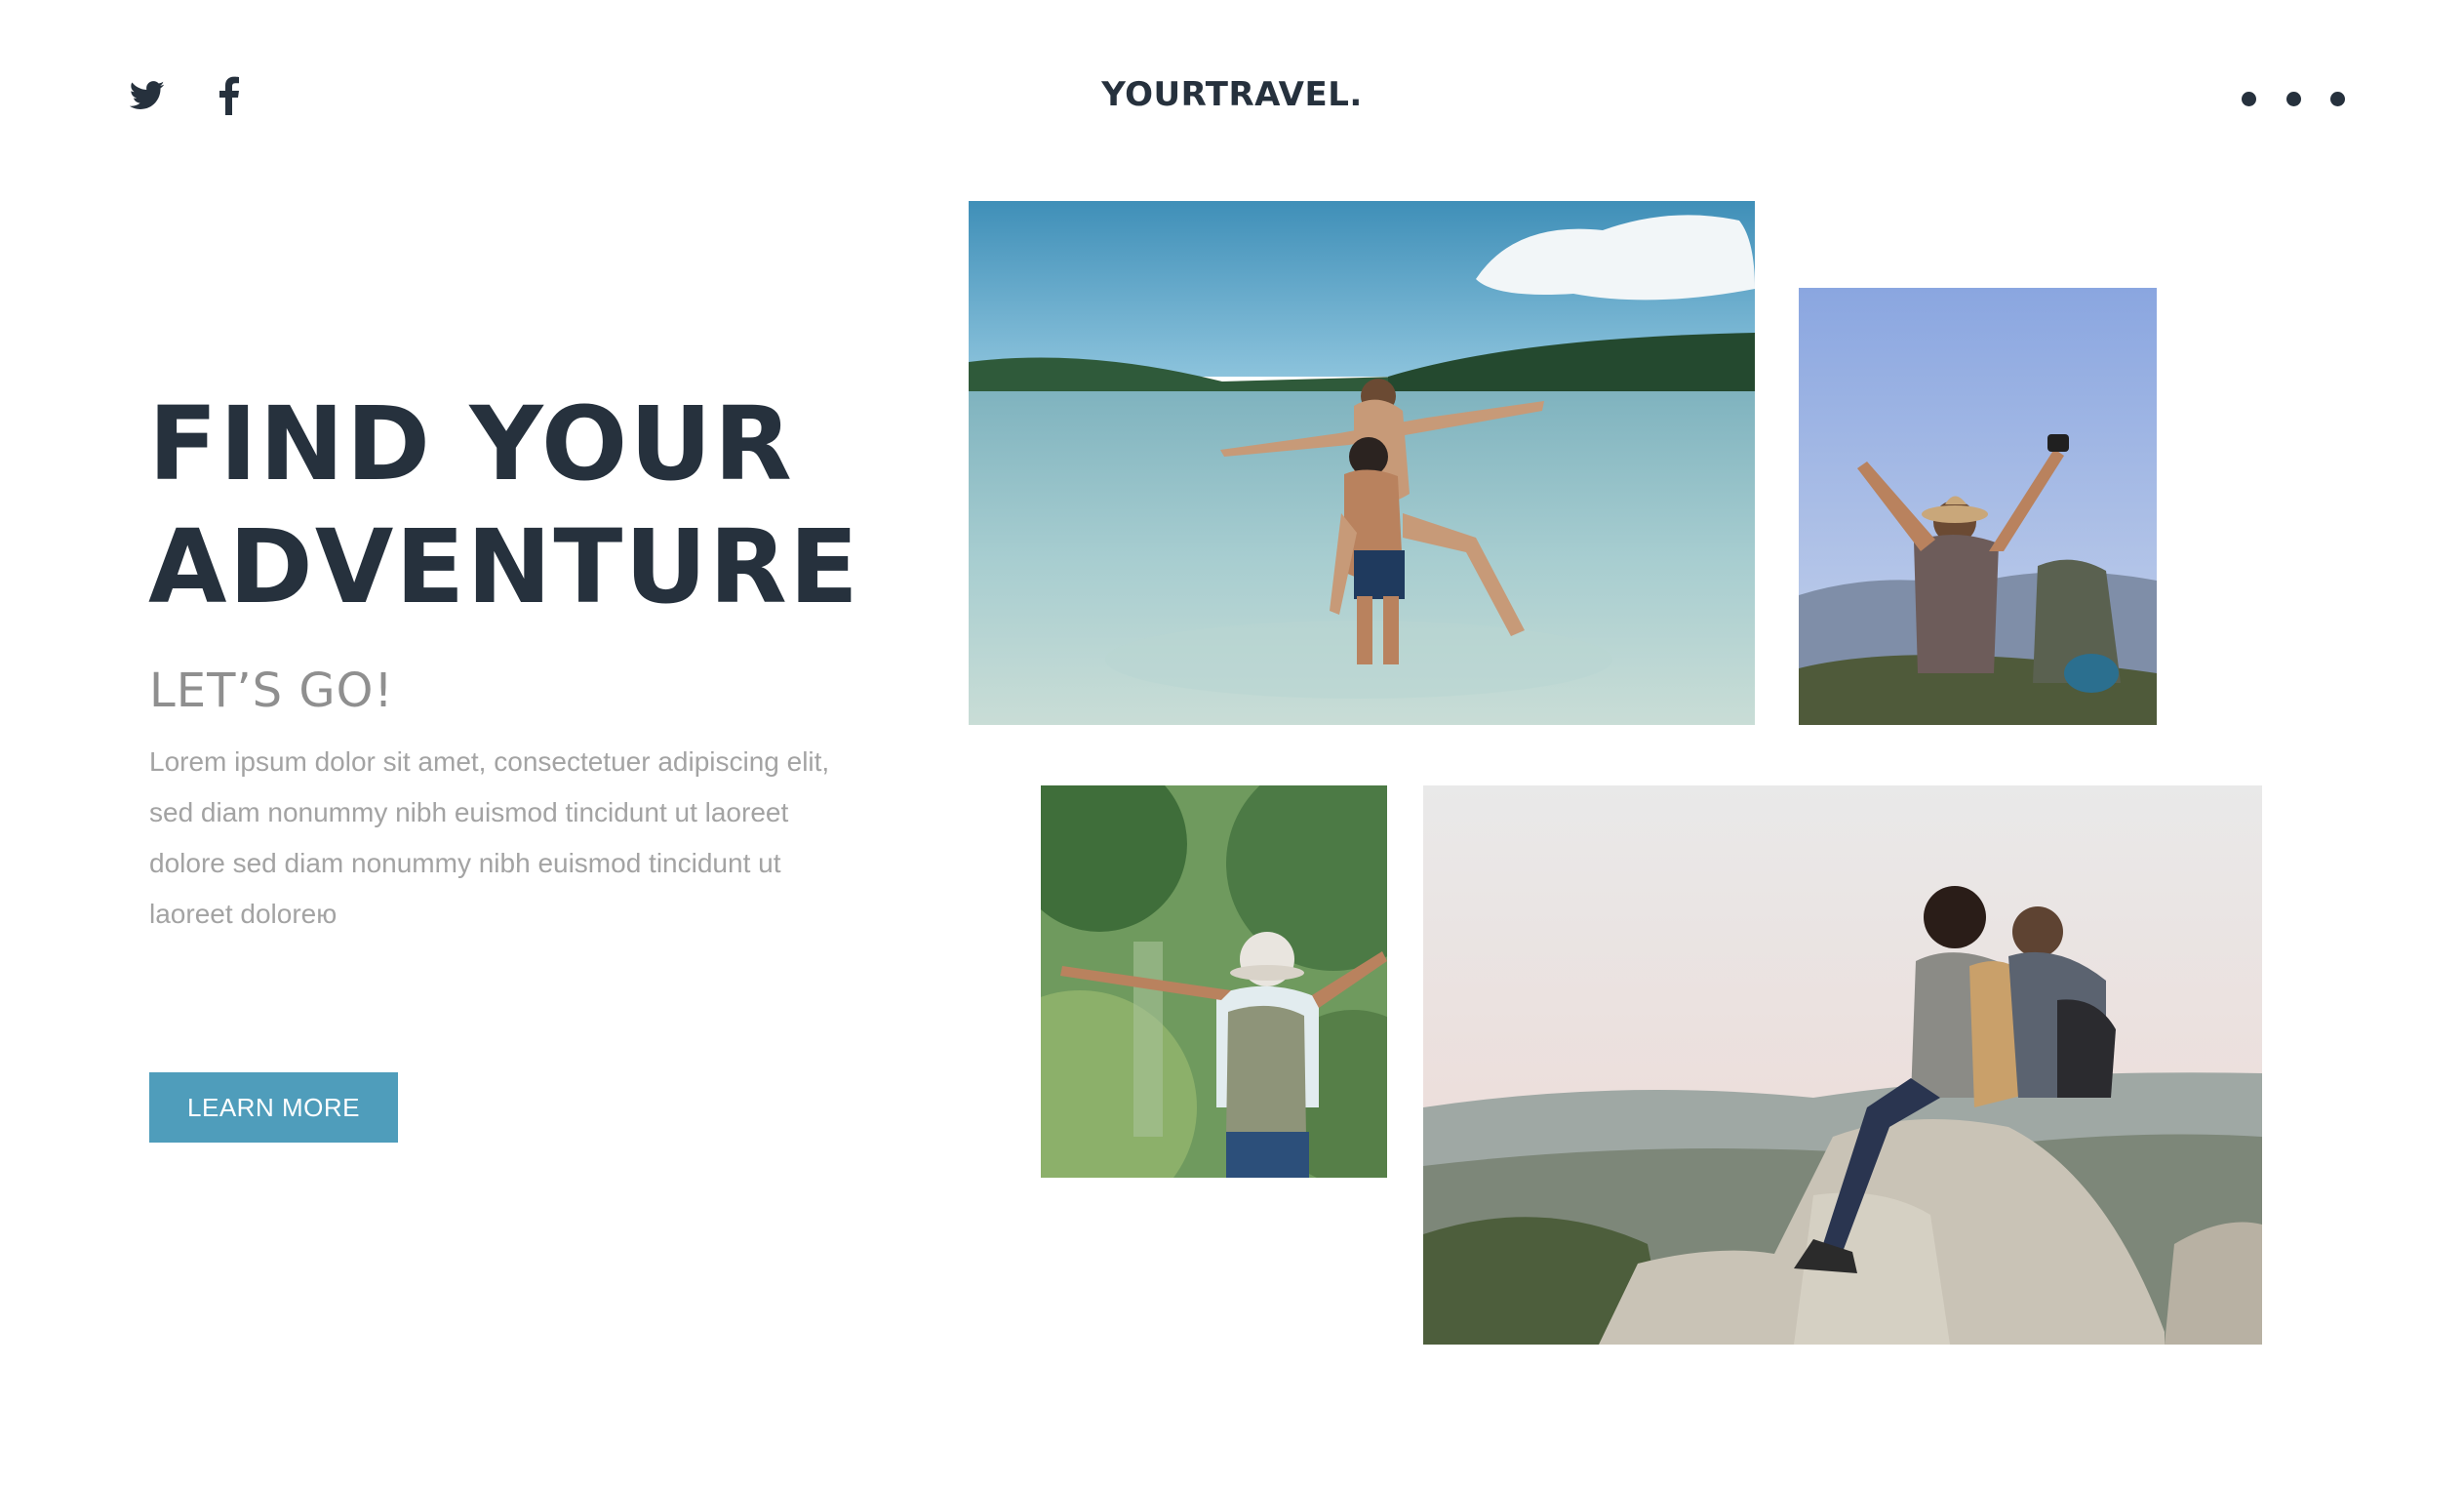  Describe the element at coordinates (184, 95) in the screenshot. I see `social-links` at that location.